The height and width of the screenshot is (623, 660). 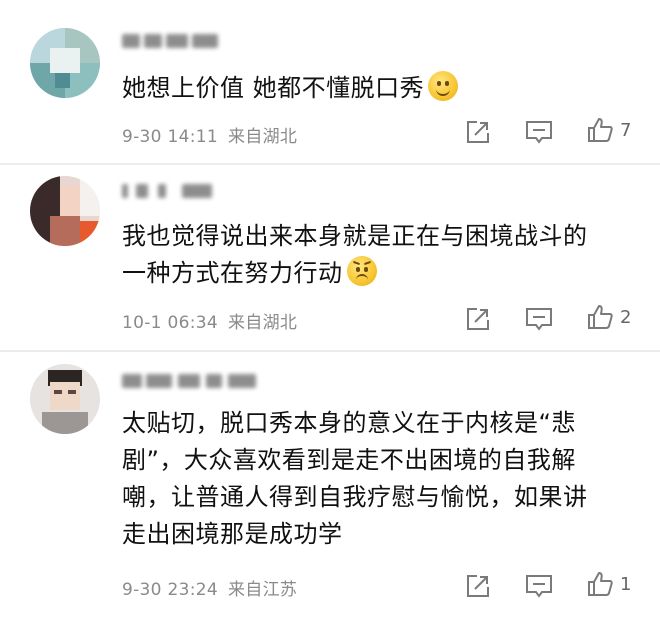 I want to click on like-count: 7, so click(x=626, y=130).